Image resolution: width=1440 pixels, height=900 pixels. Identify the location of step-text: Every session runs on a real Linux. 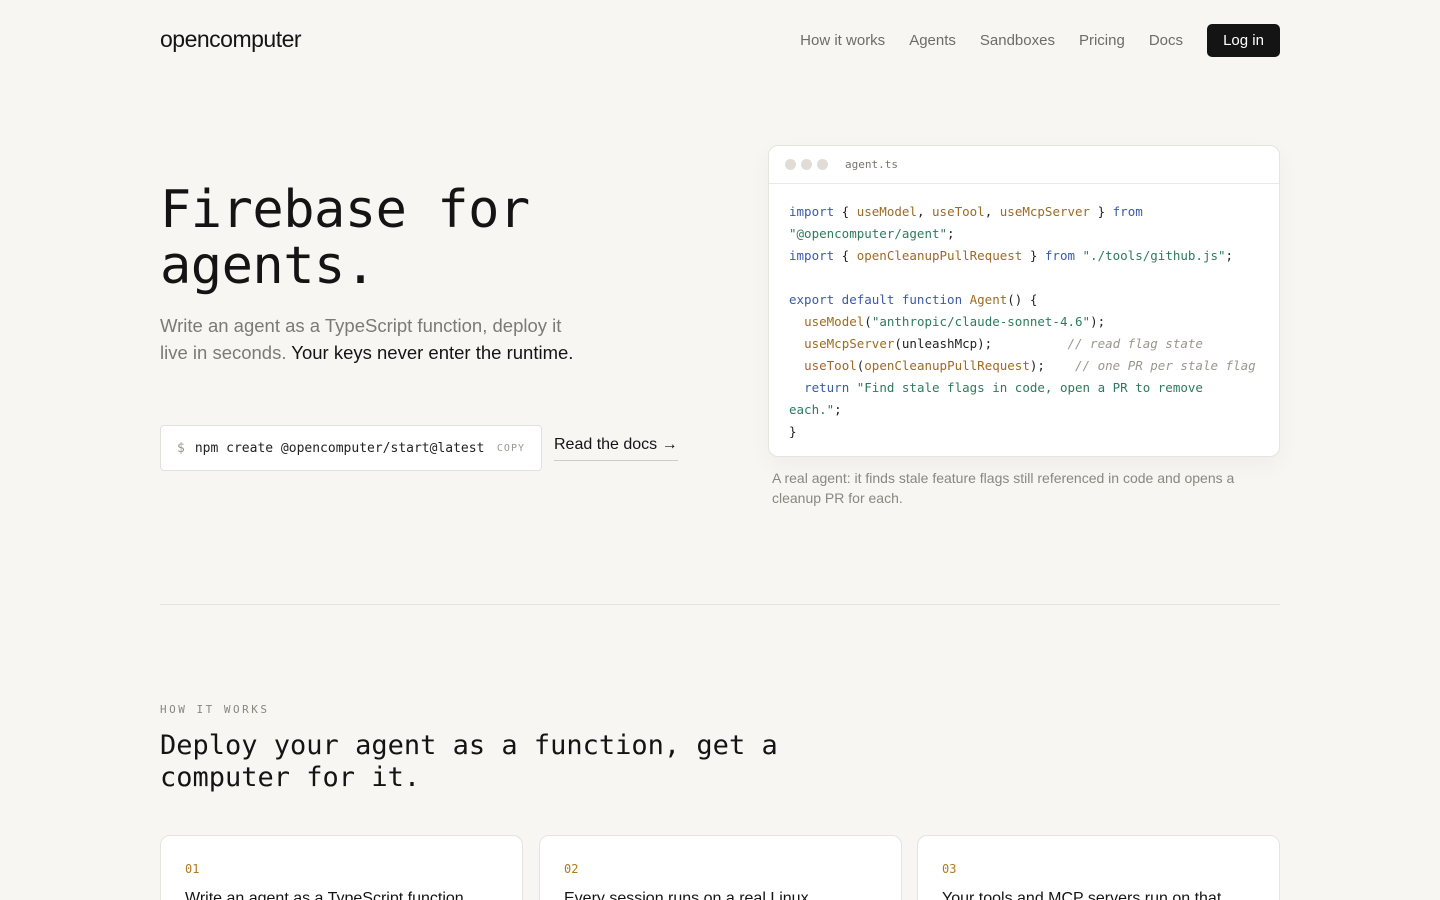
(686, 895).